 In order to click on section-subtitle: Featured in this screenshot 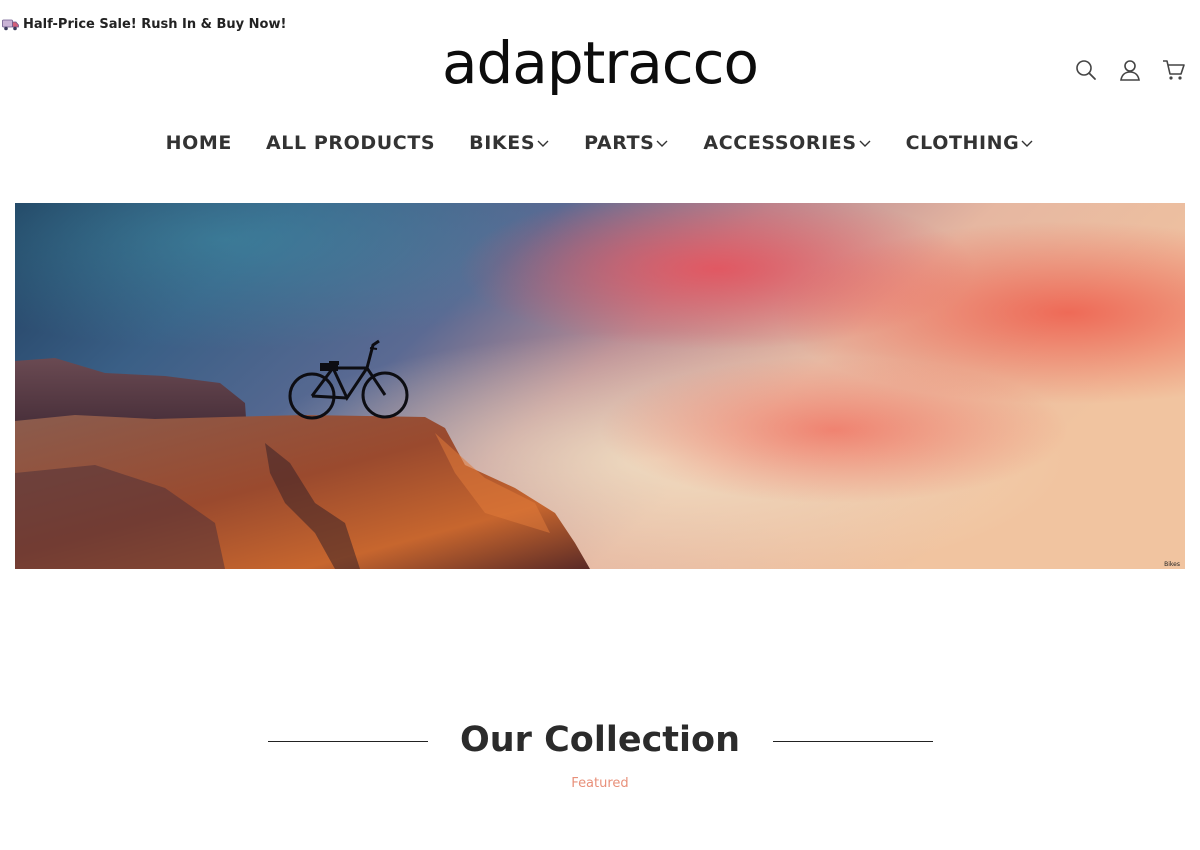, I will do `click(600, 783)`.